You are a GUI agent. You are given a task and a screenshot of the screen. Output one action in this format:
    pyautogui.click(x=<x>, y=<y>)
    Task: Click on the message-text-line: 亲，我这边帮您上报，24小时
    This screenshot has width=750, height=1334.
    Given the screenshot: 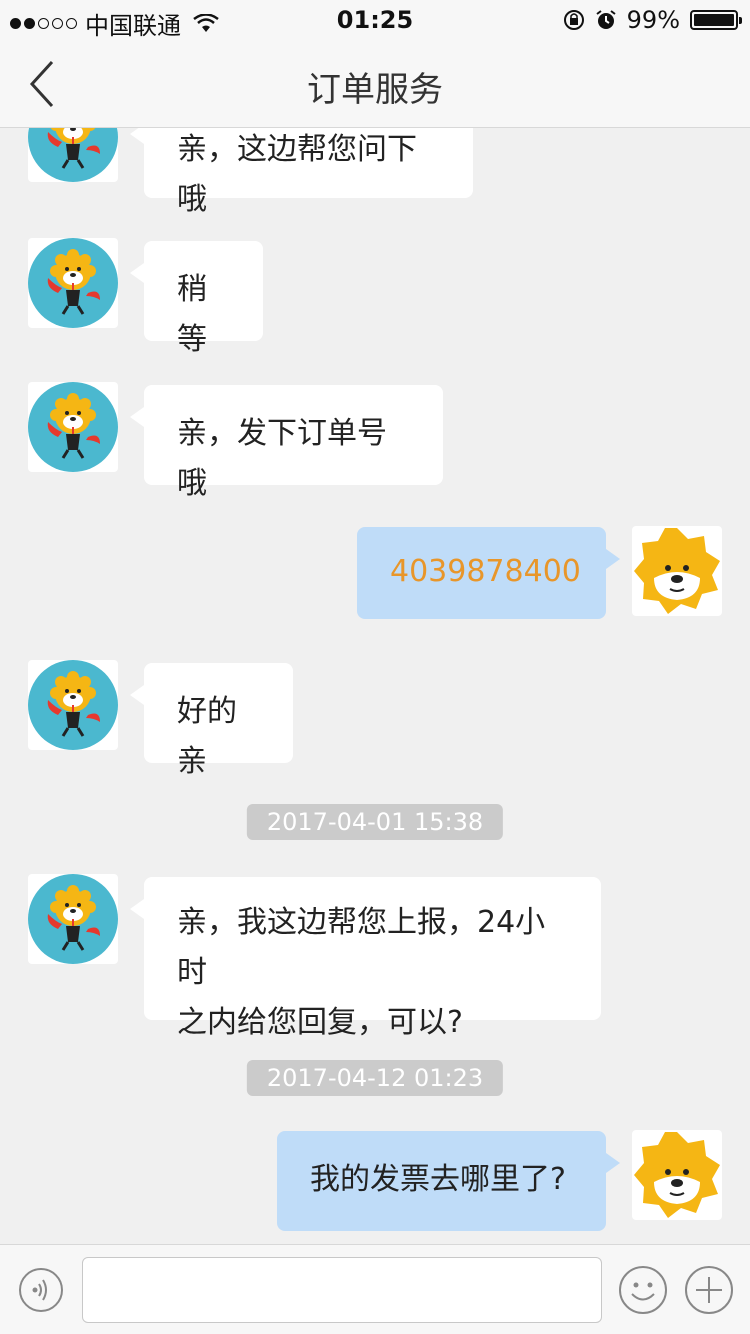 What is the action you would take?
    pyautogui.click(x=361, y=947)
    